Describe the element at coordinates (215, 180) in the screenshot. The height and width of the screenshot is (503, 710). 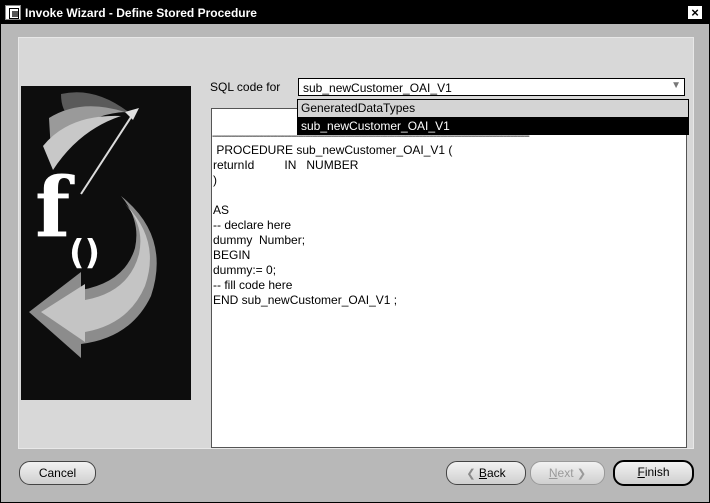
I see `code-line: )` at that location.